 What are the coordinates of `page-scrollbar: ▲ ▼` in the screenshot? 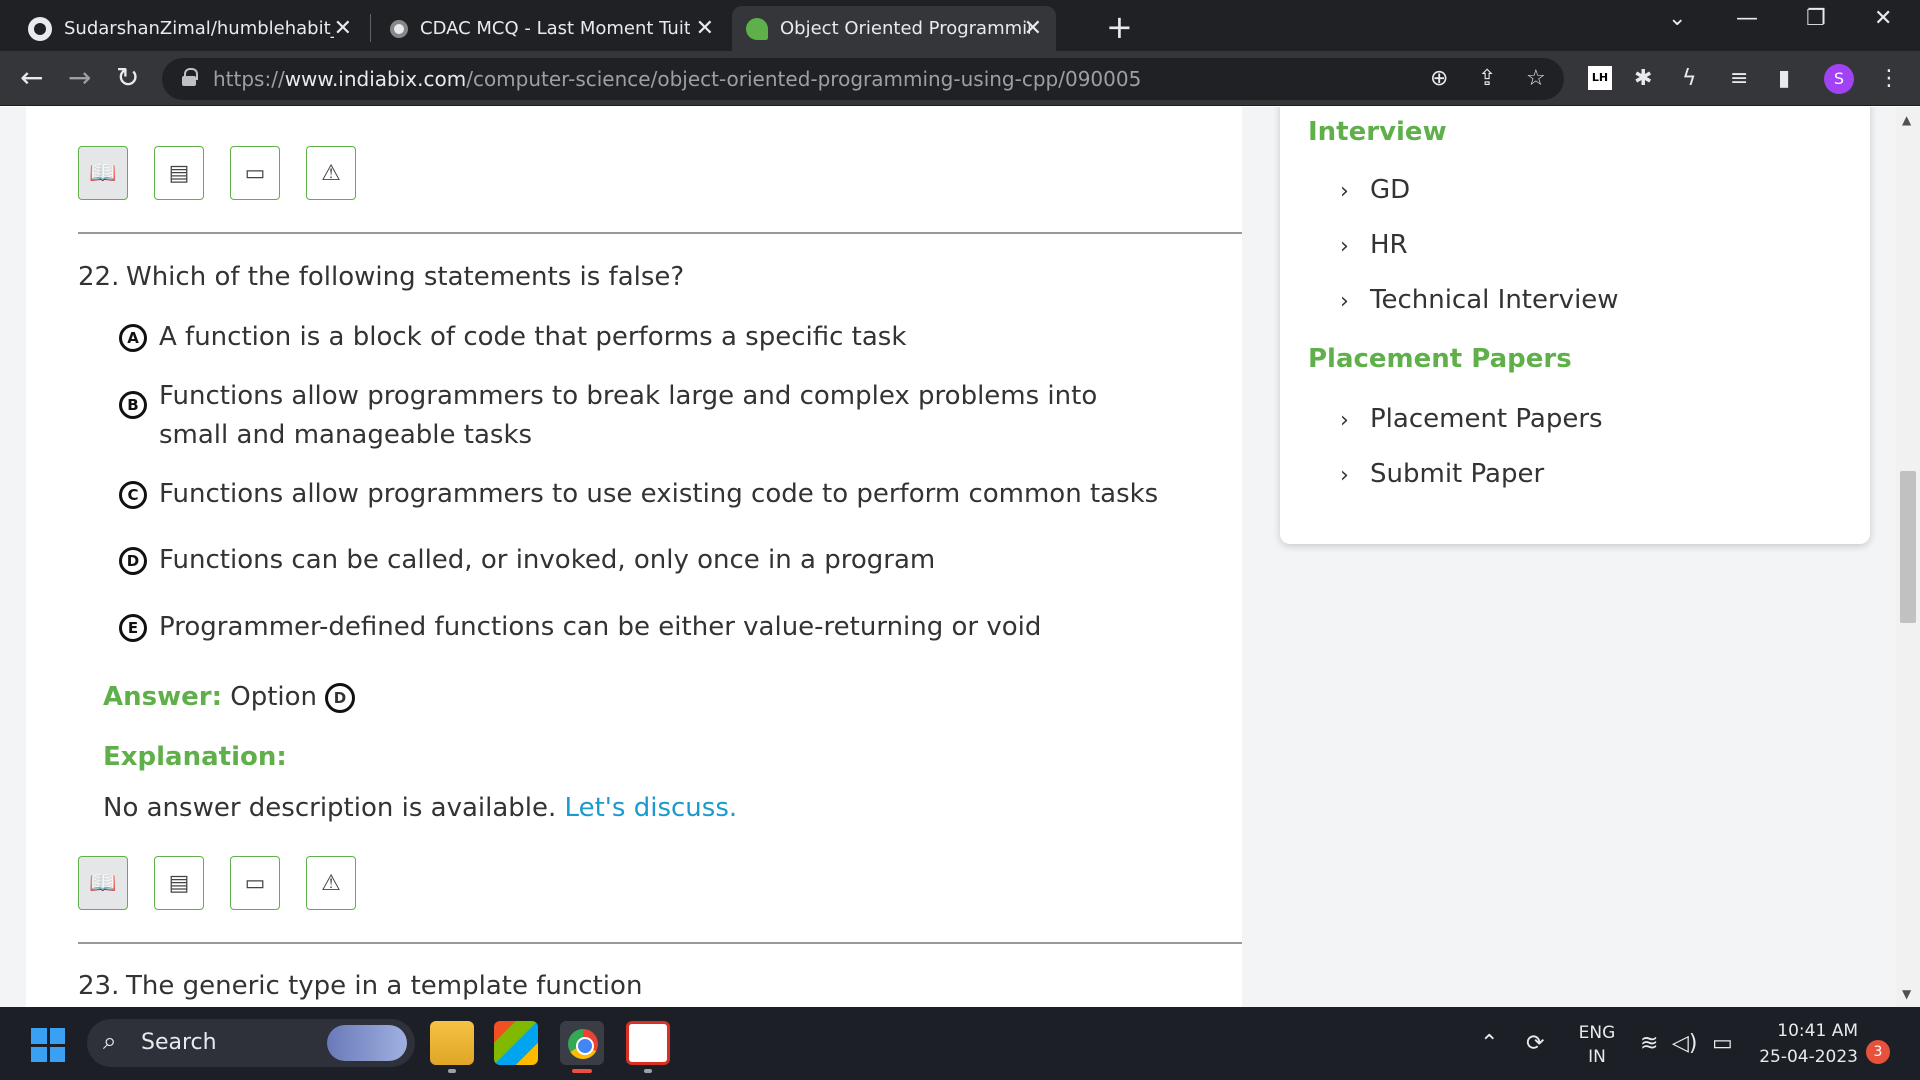 It's located at (1908, 557).